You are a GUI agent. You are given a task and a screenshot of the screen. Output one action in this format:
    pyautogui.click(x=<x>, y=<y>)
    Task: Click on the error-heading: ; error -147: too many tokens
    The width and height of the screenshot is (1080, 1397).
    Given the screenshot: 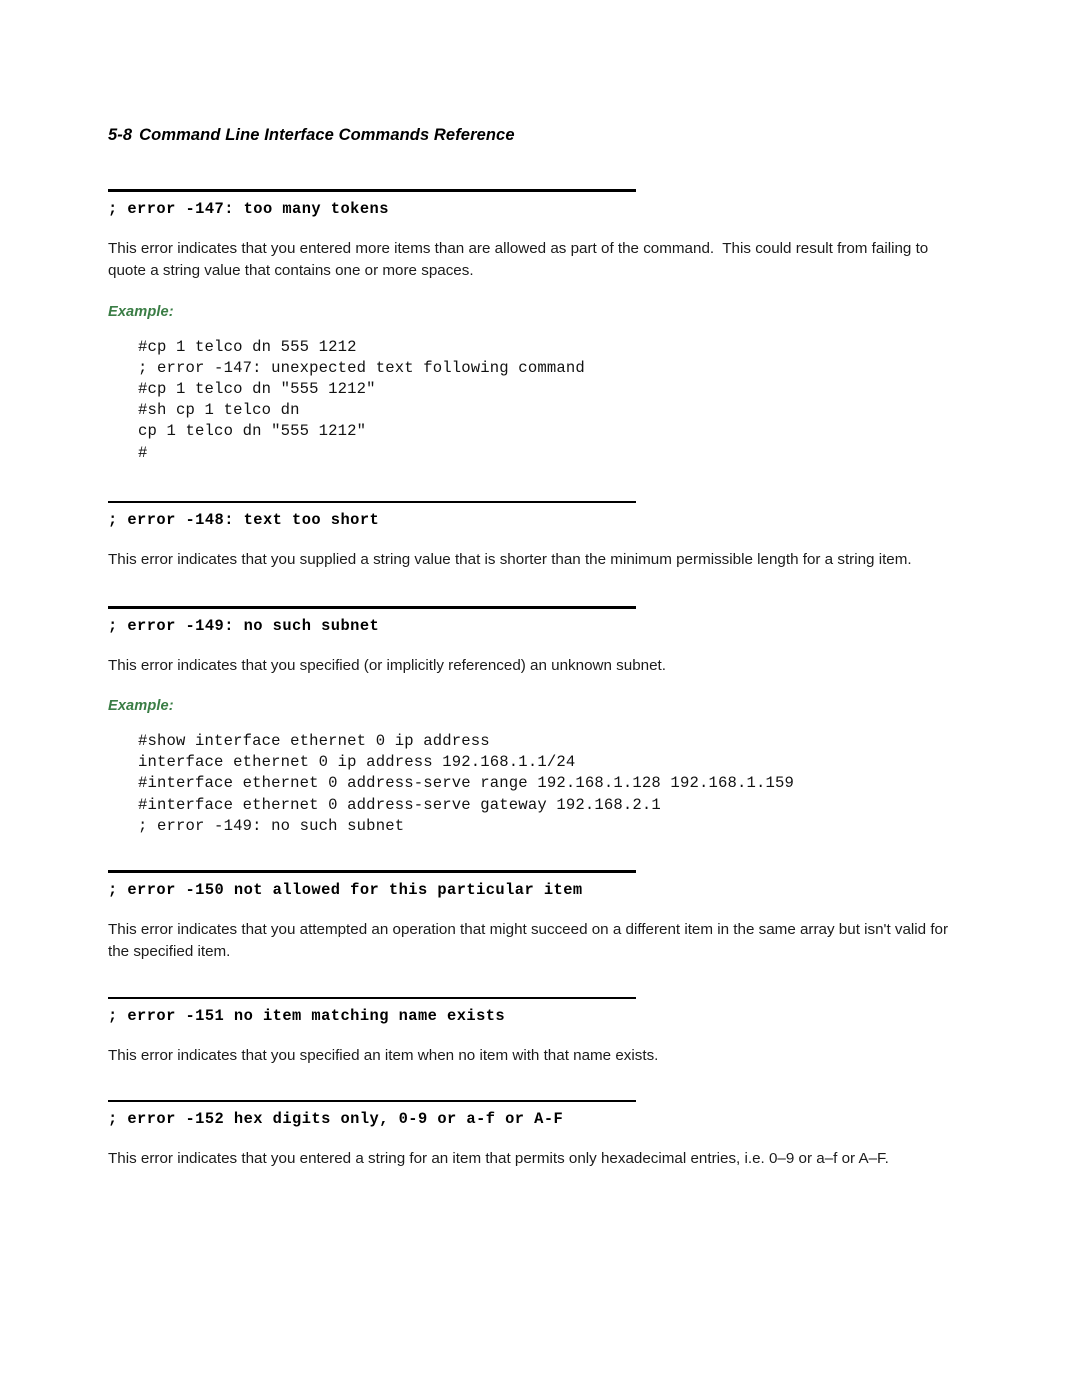 What is the action you would take?
    pyautogui.click(x=248, y=208)
    